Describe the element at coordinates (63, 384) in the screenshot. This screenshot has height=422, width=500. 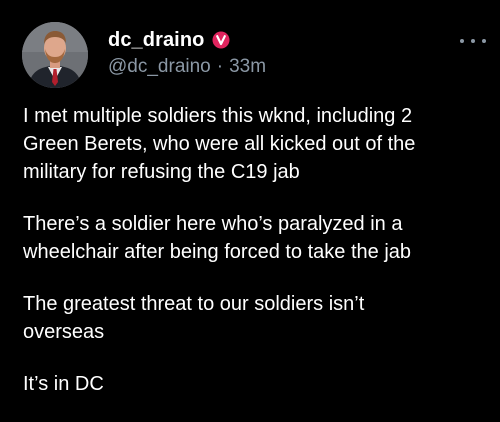
I see `post-paragraph: It’s in DC` at that location.